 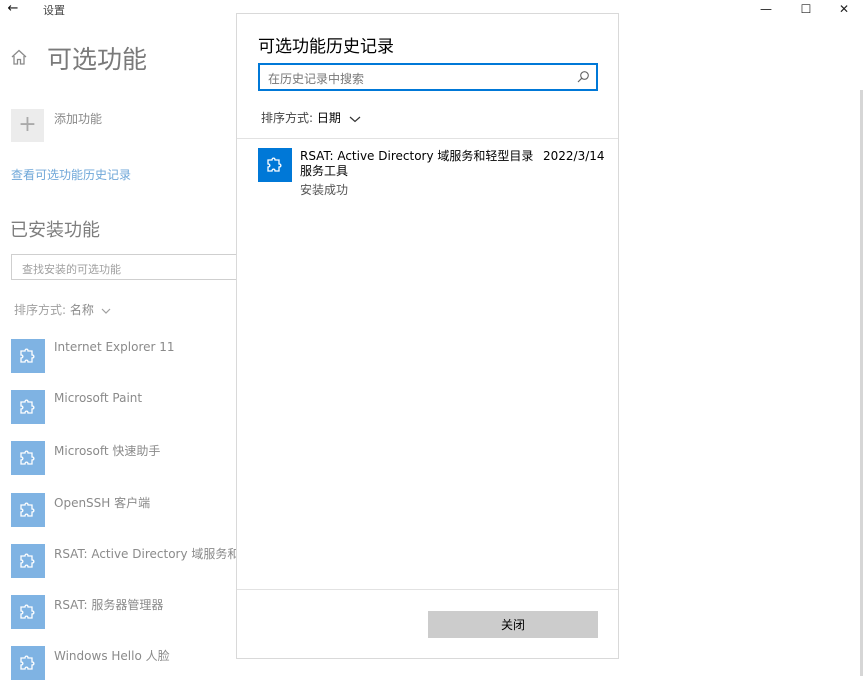 I want to click on view-history-link: 查看可选功能历史记录, so click(x=71, y=174).